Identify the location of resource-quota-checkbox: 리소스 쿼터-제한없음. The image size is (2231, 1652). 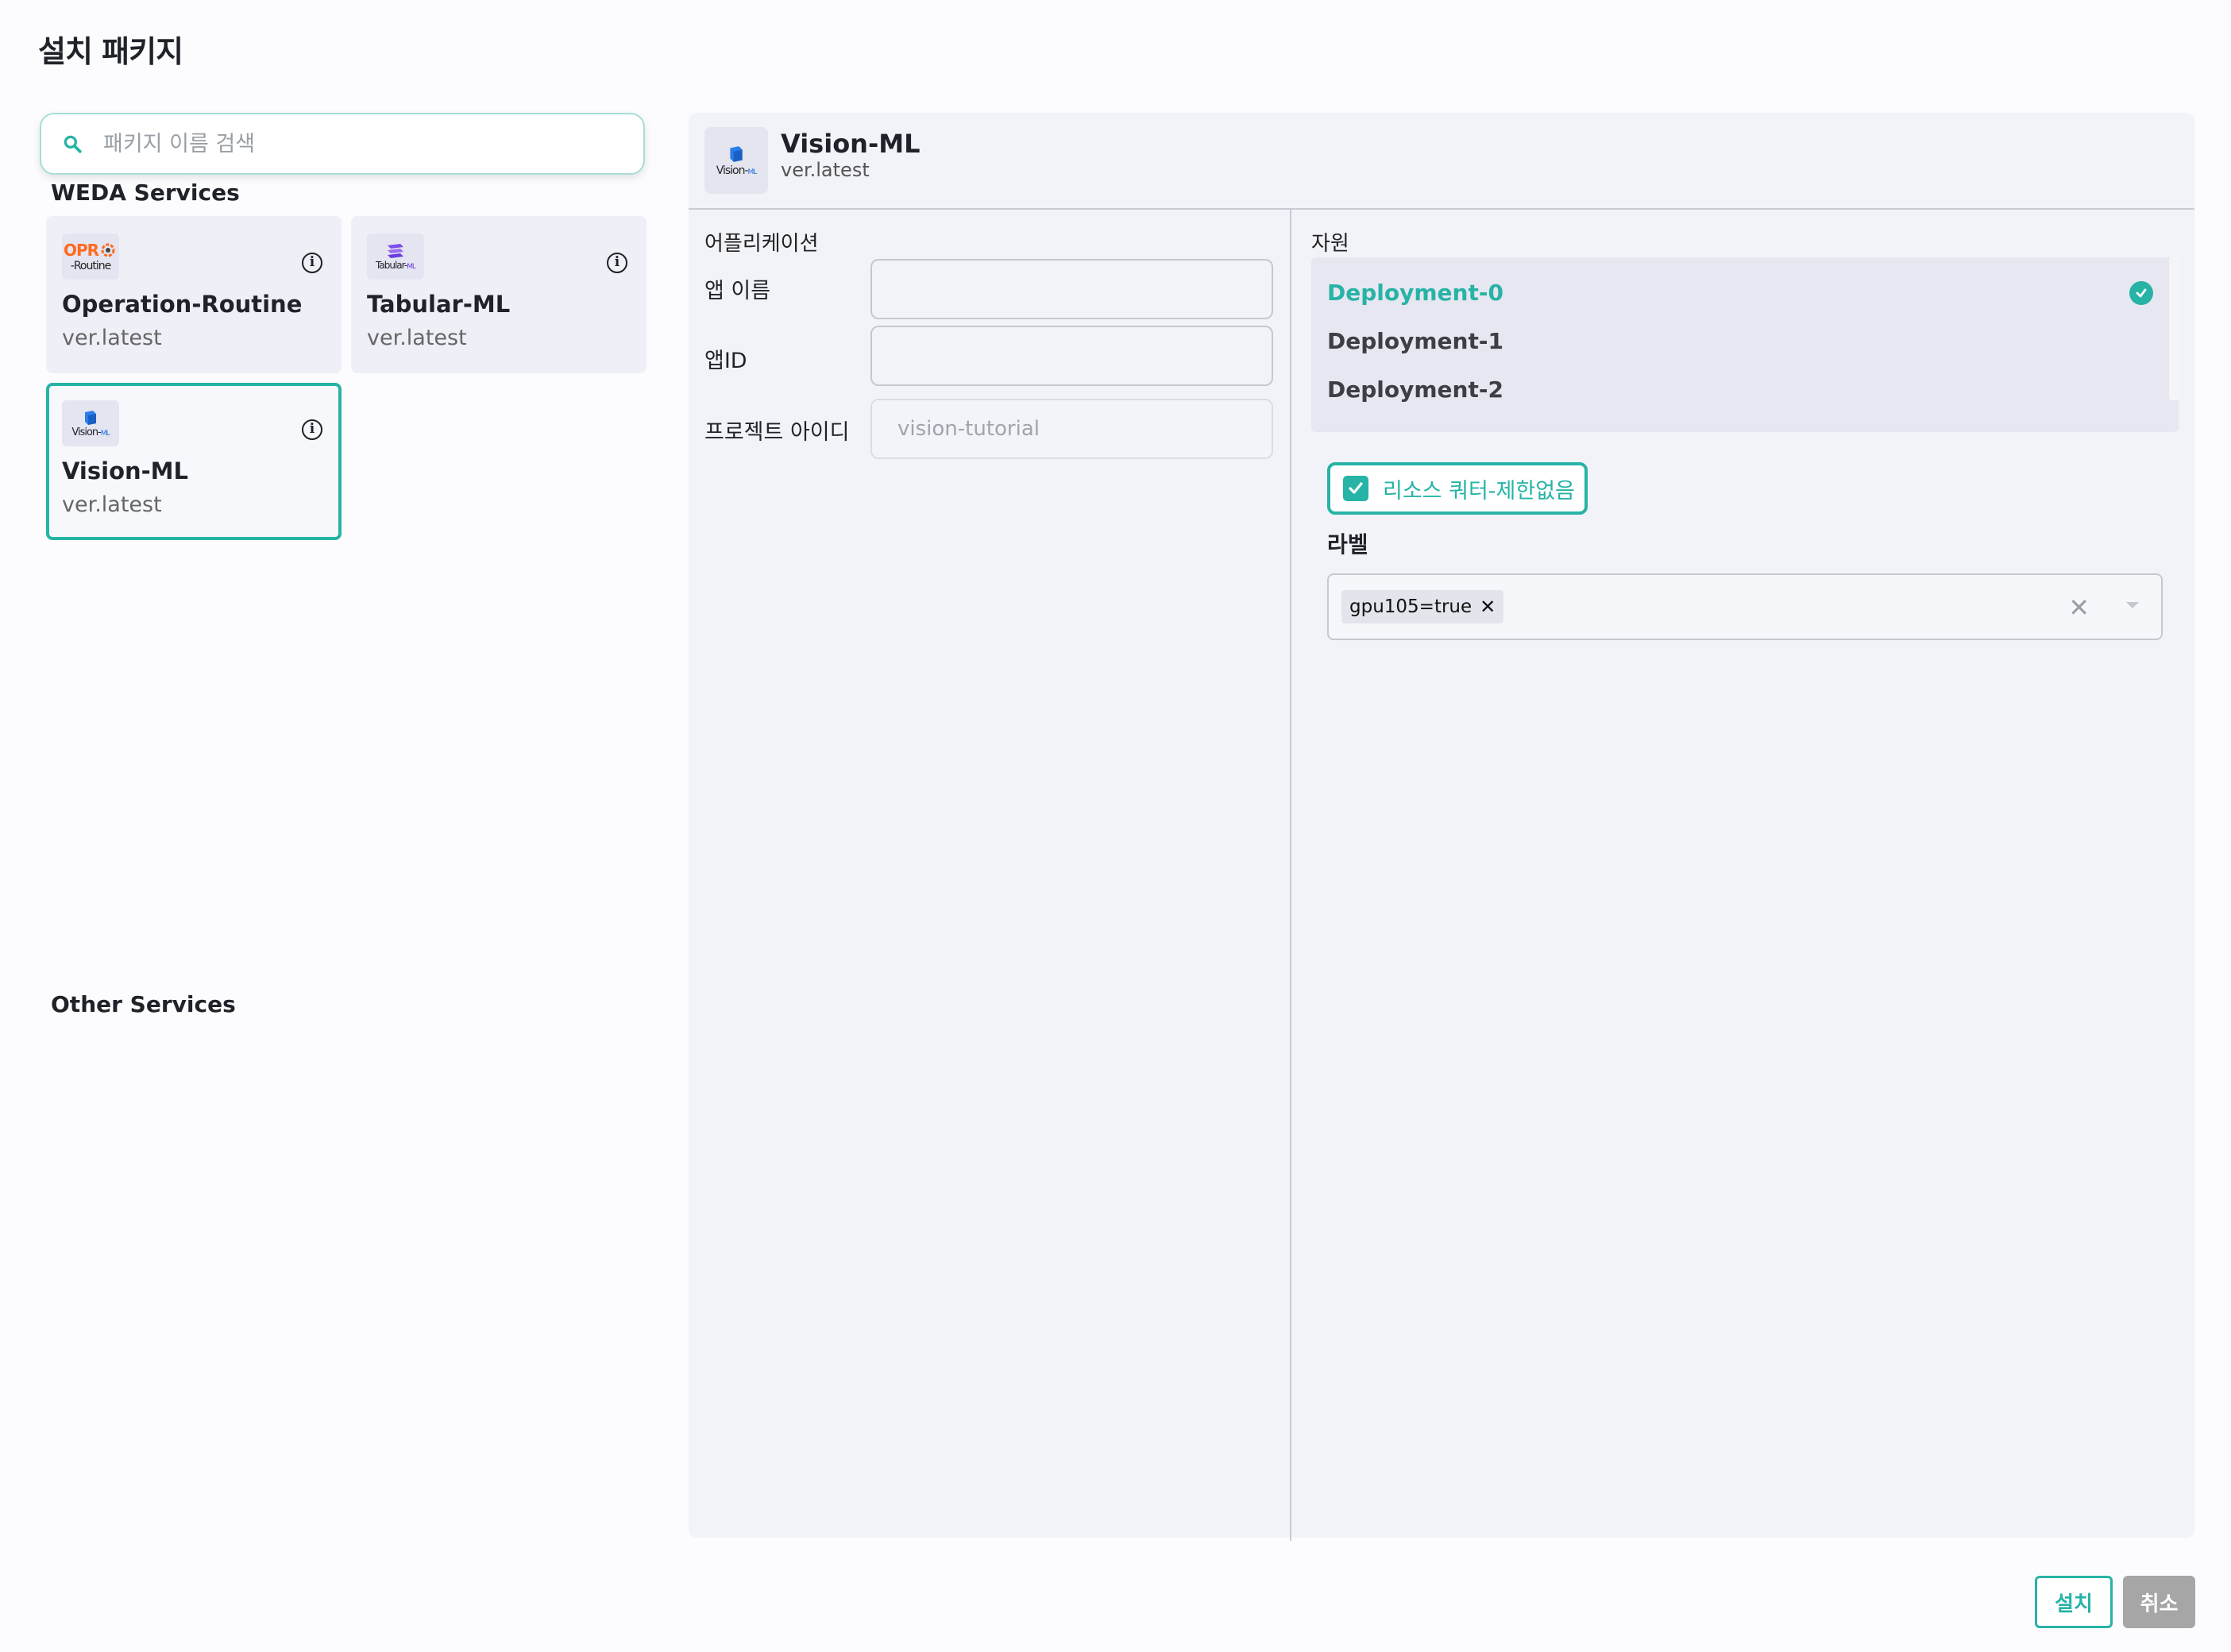
(1457, 488).